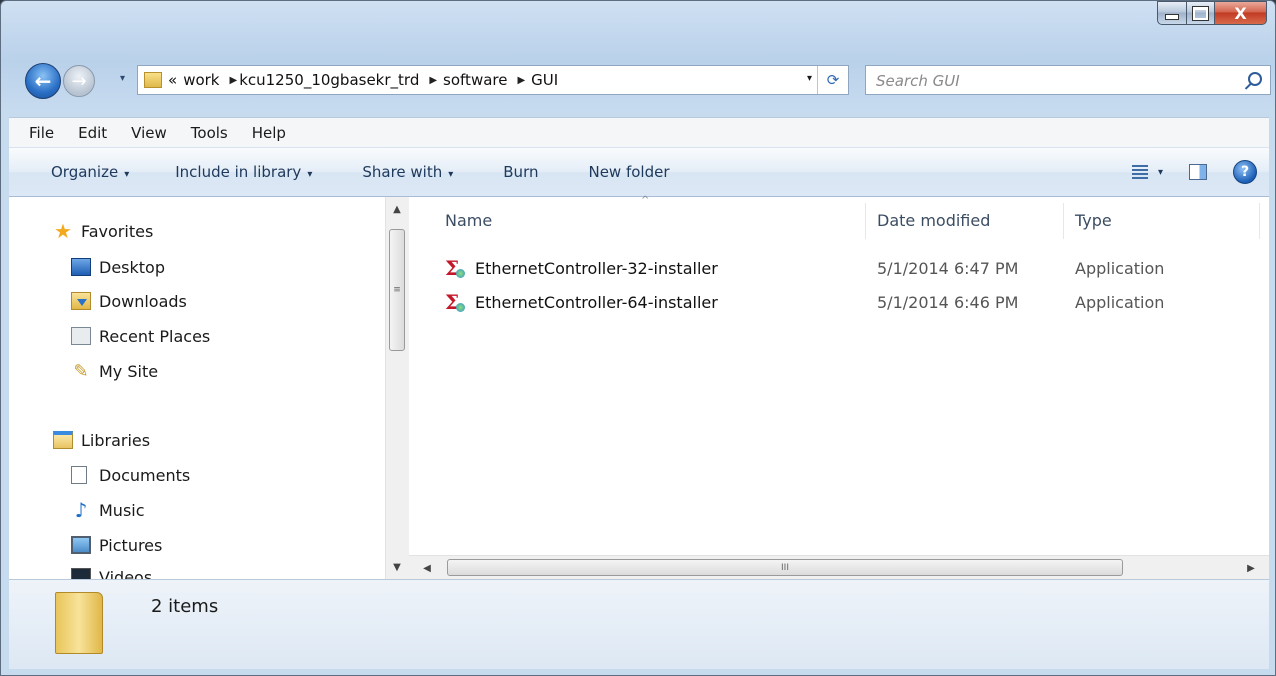 This screenshot has width=1276, height=676. I want to click on burn-button: Burn, so click(520, 172).